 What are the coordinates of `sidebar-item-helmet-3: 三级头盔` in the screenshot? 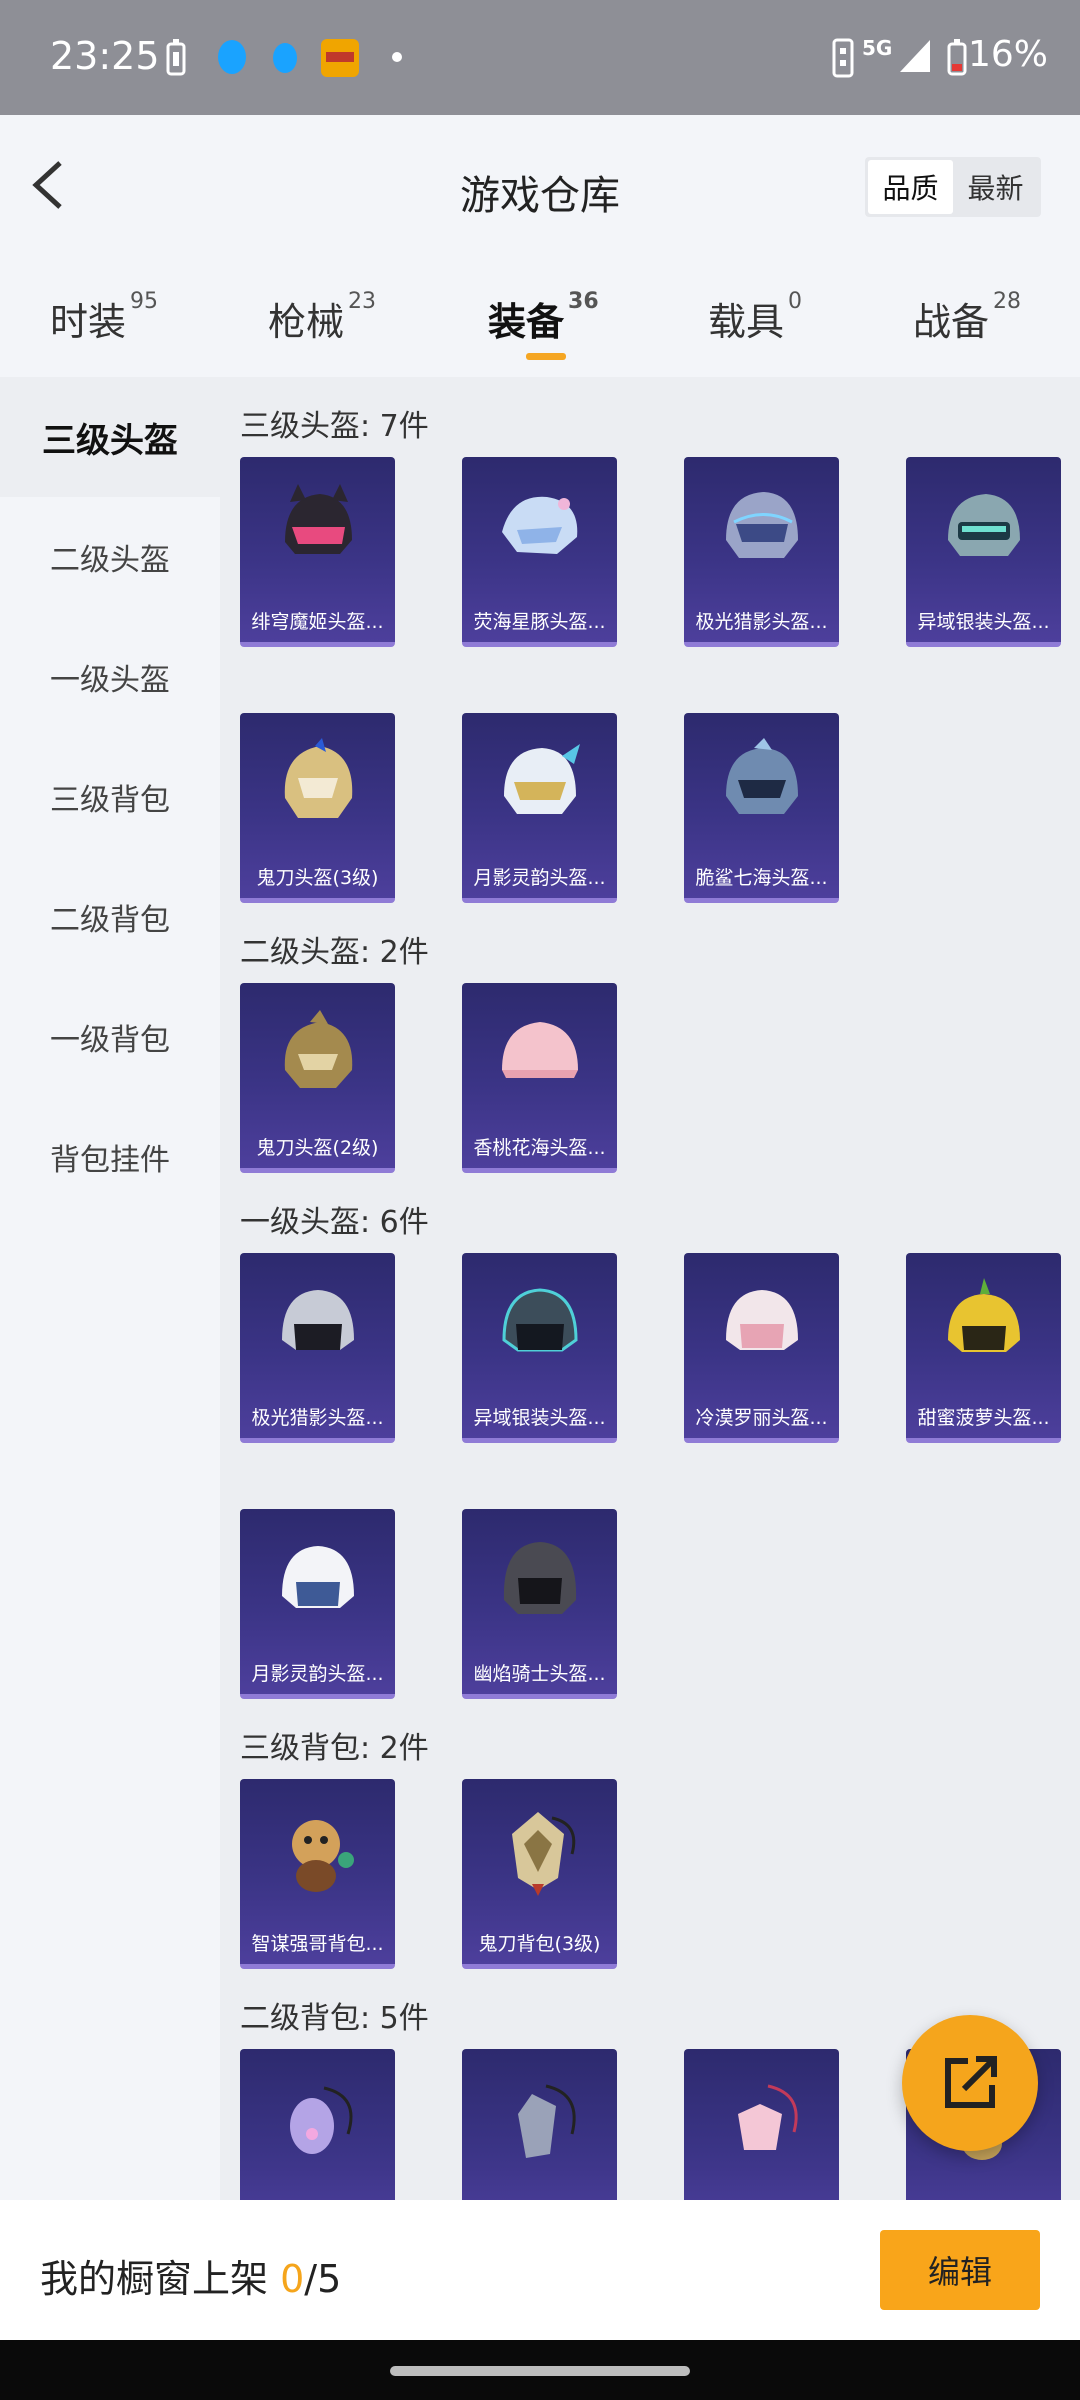 It's located at (110, 437).